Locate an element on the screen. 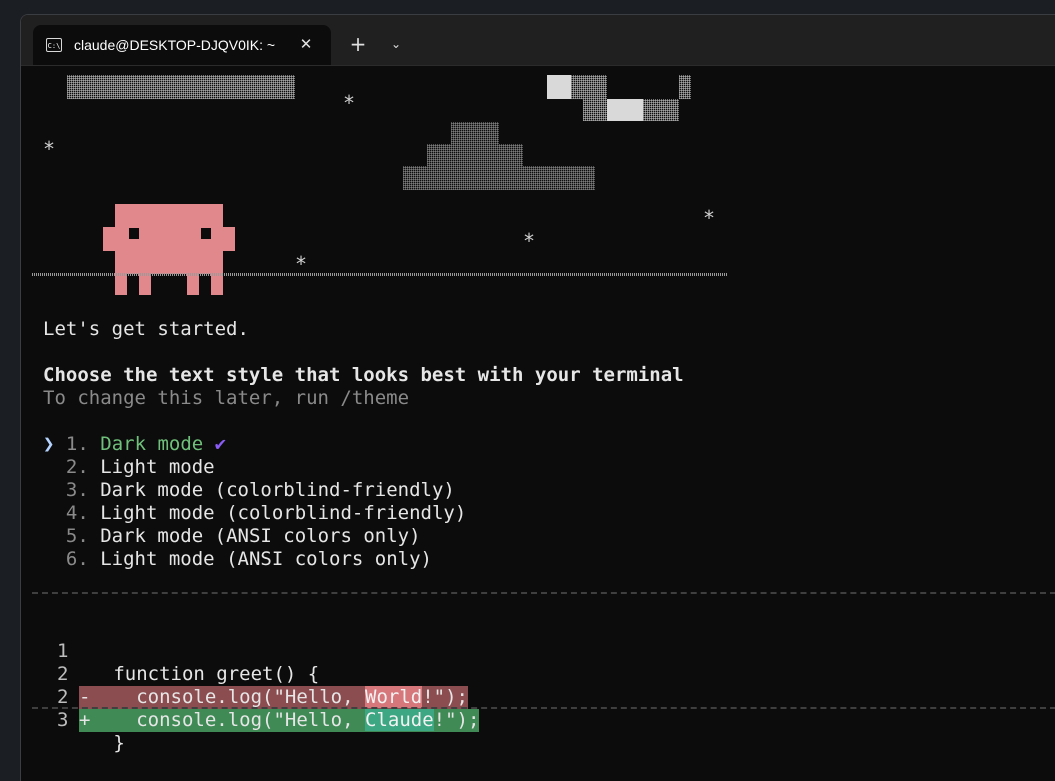  theme-option-6: 6. Light mode (ANSI colors only) is located at coordinates (237, 559).